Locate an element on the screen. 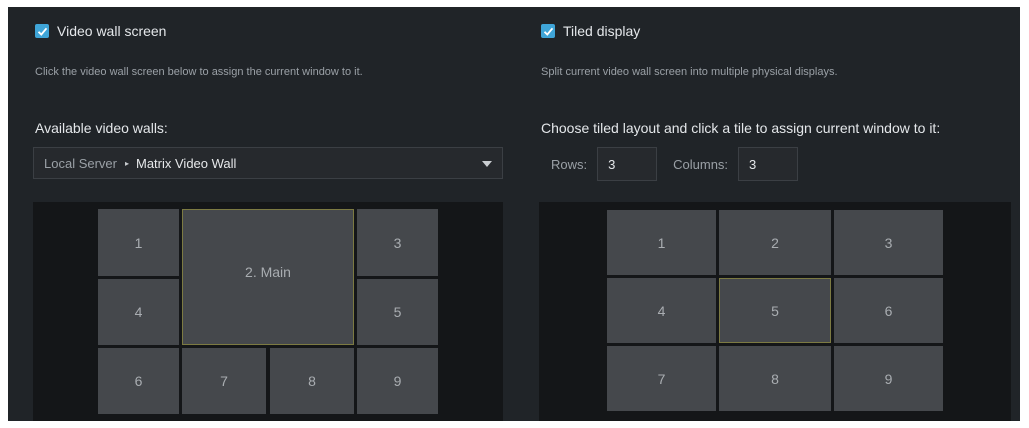  wall-screen-4: 4 is located at coordinates (138, 312).